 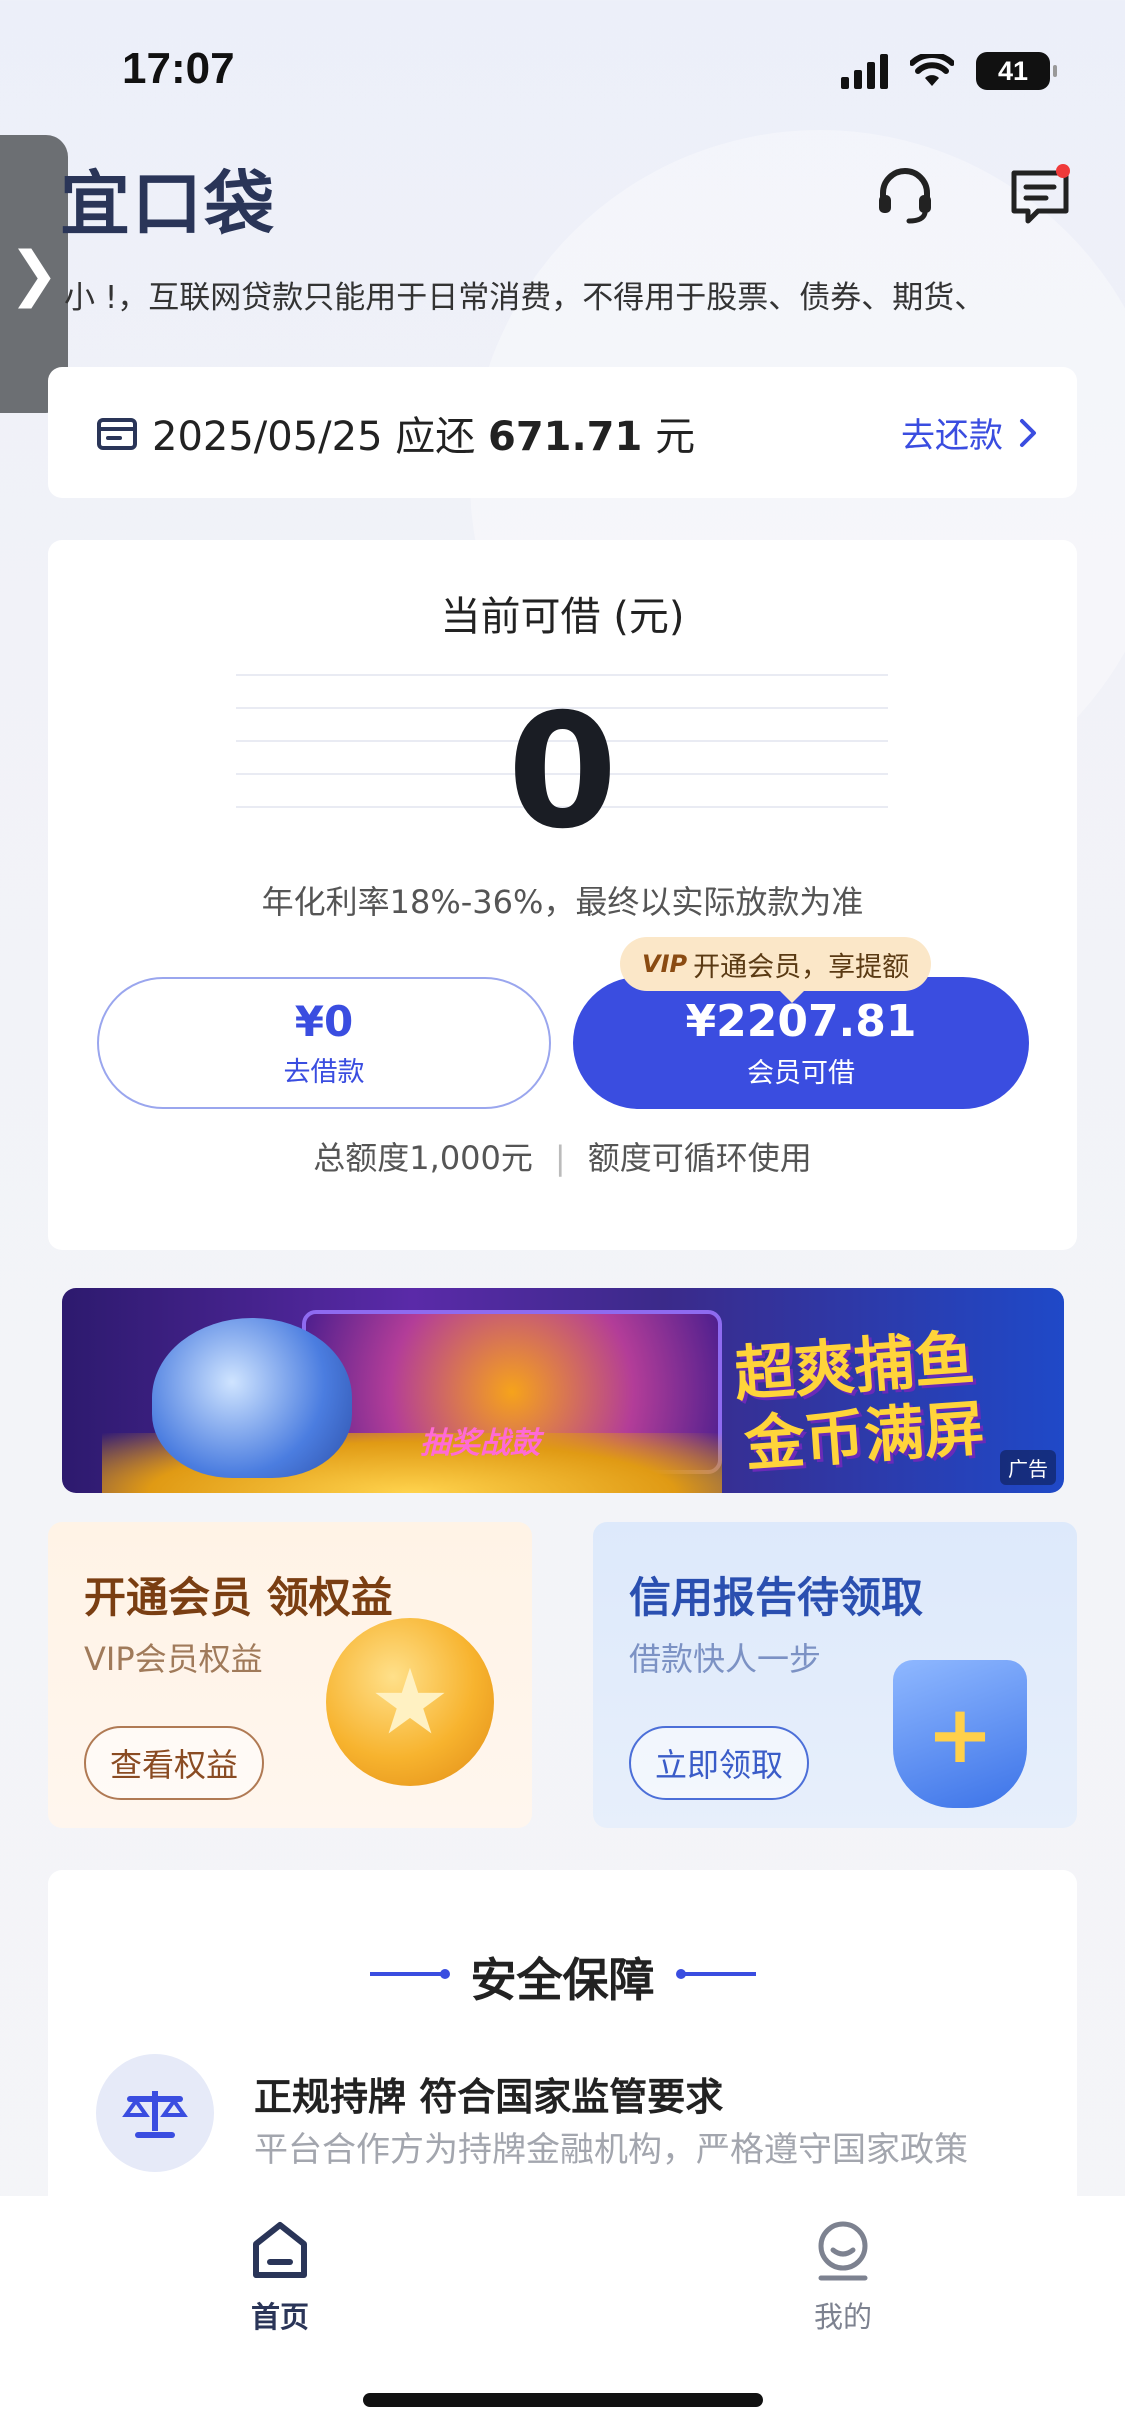 What do you see at coordinates (960, 1734) in the screenshot?
I see `shield-icon: +` at bounding box center [960, 1734].